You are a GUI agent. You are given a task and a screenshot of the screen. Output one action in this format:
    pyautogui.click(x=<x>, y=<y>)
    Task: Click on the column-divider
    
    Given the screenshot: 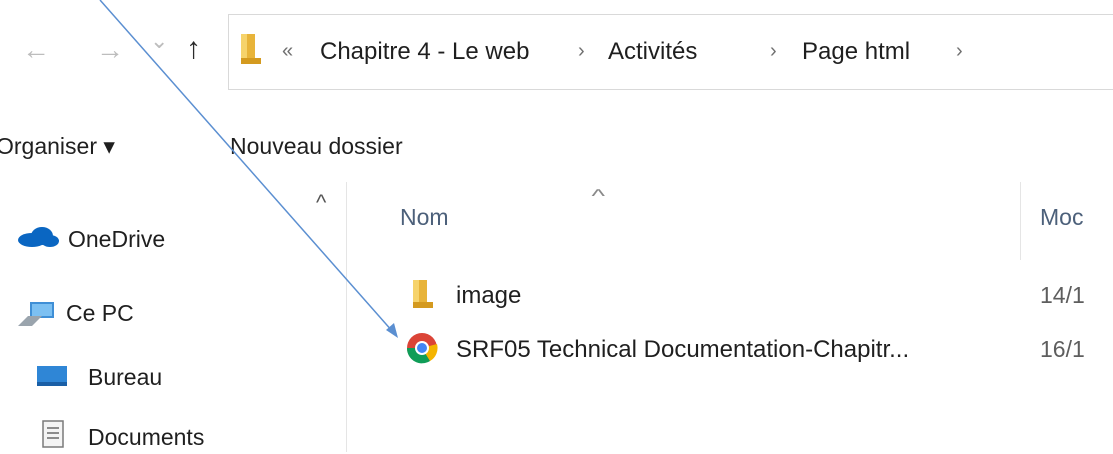 What is the action you would take?
    pyautogui.click(x=1020, y=221)
    